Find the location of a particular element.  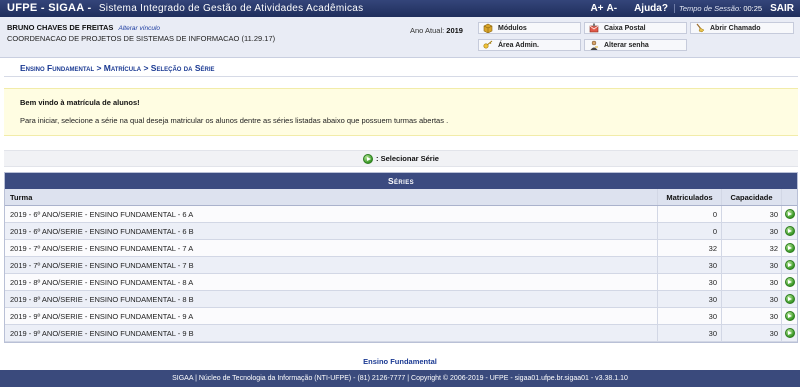

session-timer: Tempo de Sessão: 00:25 is located at coordinates (718, 8).